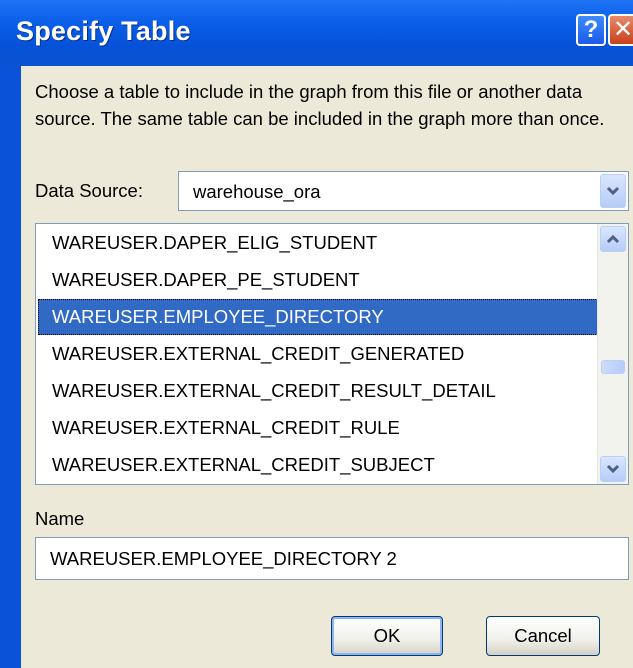 This screenshot has height=668, width=633. I want to click on data-source-select: warehouse_ora, so click(403, 191).